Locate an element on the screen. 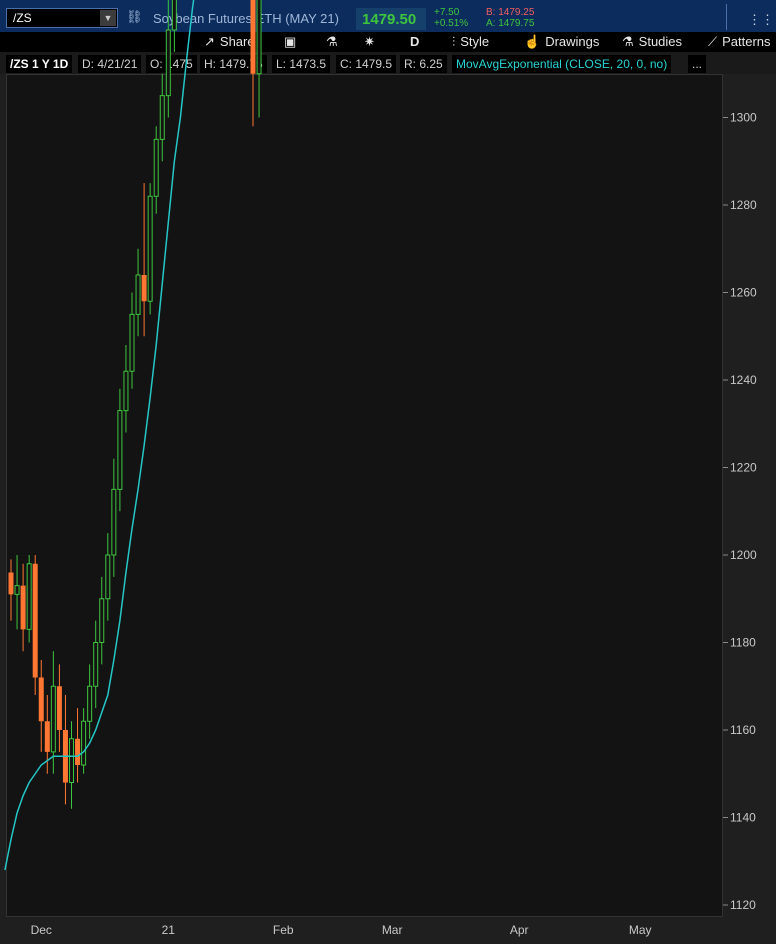 This screenshot has height=944, width=776. bar-date: D: 4/21/21 is located at coordinates (110, 64).